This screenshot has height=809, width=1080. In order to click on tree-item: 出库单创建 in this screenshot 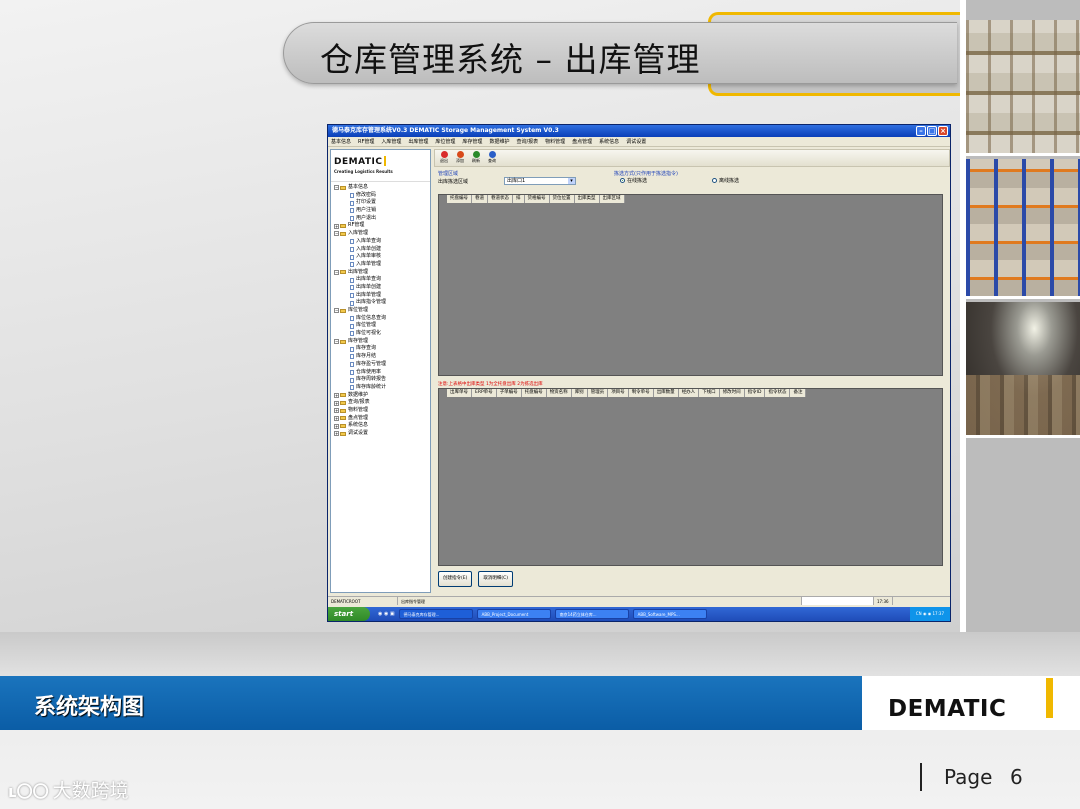, I will do `click(382, 288)`.